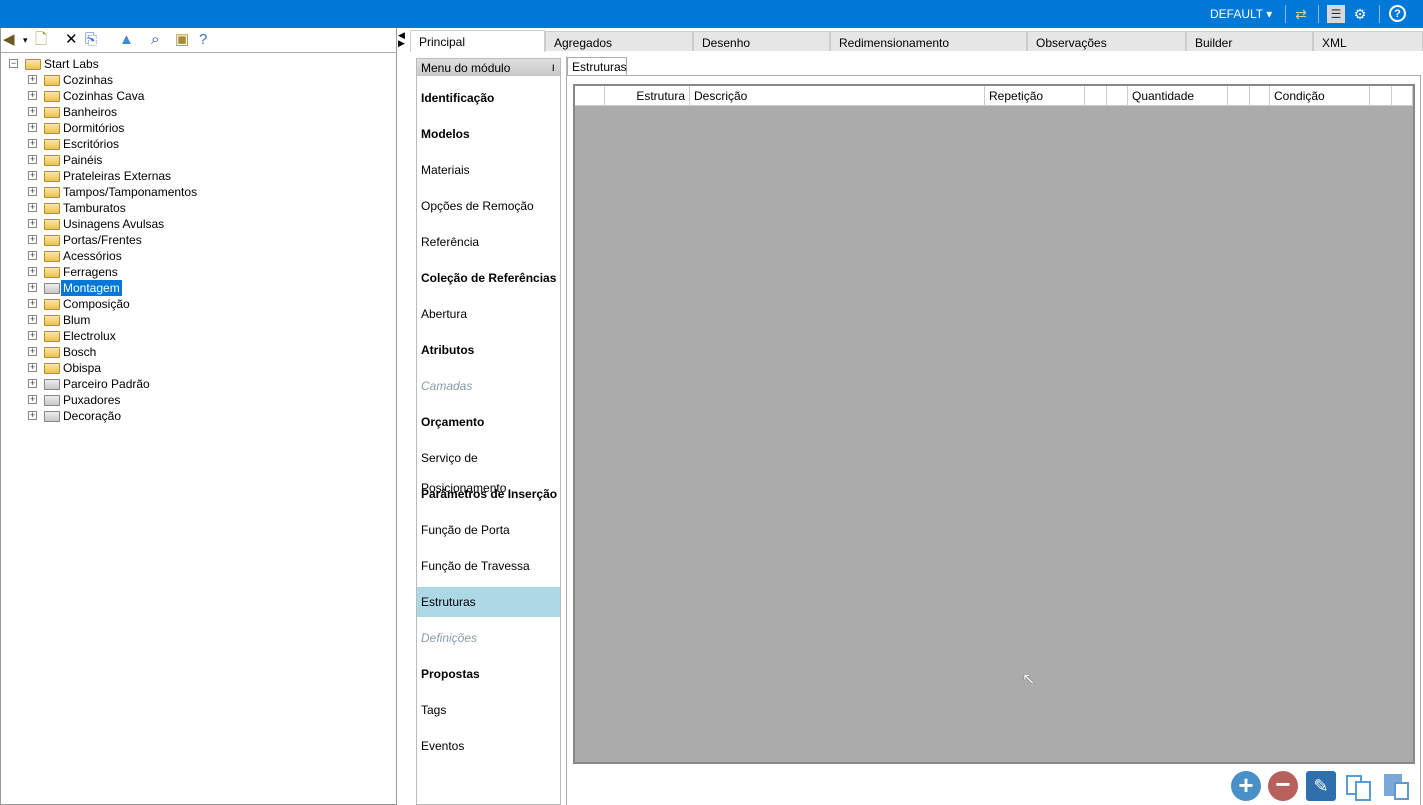 This screenshot has width=1423, height=805. What do you see at coordinates (128, 320) in the screenshot?
I see `tree-node: + Blum` at bounding box center [128, 320].